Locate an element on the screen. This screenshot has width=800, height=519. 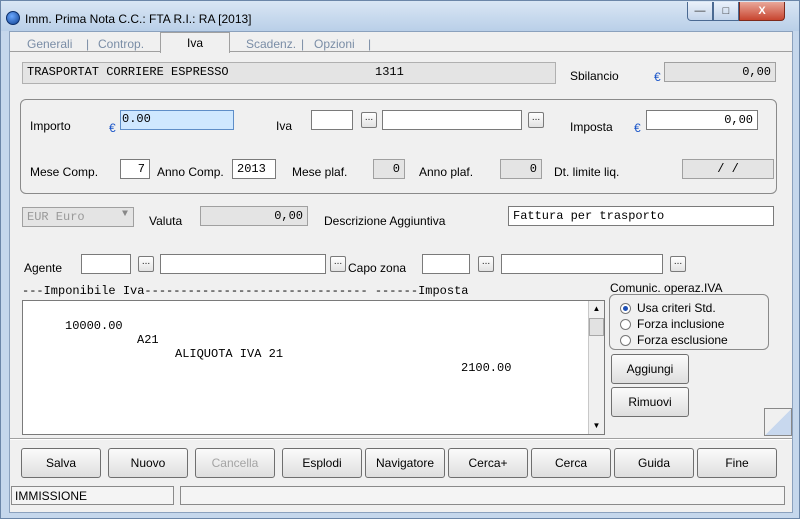
vertical-scrollbar: ▲ ▼ is located at coordinates (596, 367).